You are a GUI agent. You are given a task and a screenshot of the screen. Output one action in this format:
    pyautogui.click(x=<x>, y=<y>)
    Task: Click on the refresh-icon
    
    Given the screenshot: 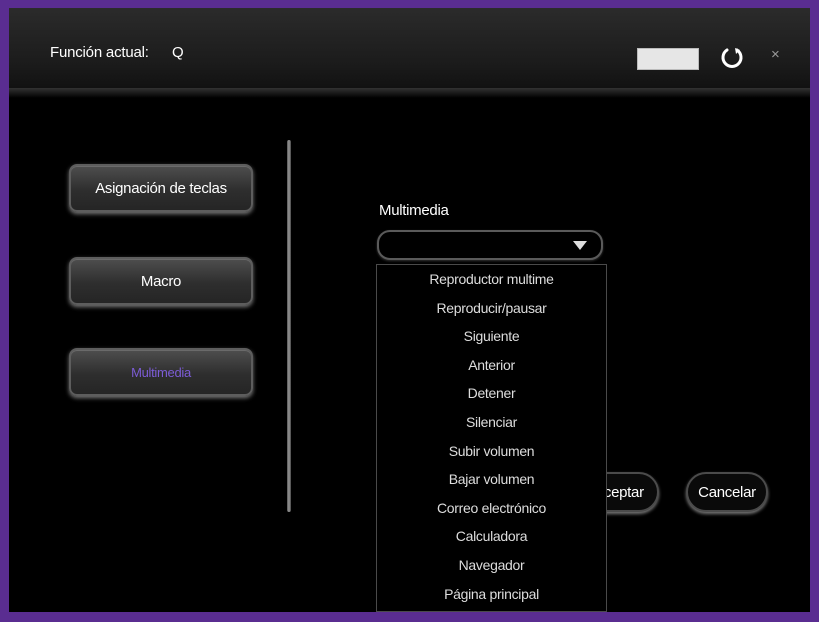 What is the action you would take?
    pyautogui.click(x=732, y=57)
    